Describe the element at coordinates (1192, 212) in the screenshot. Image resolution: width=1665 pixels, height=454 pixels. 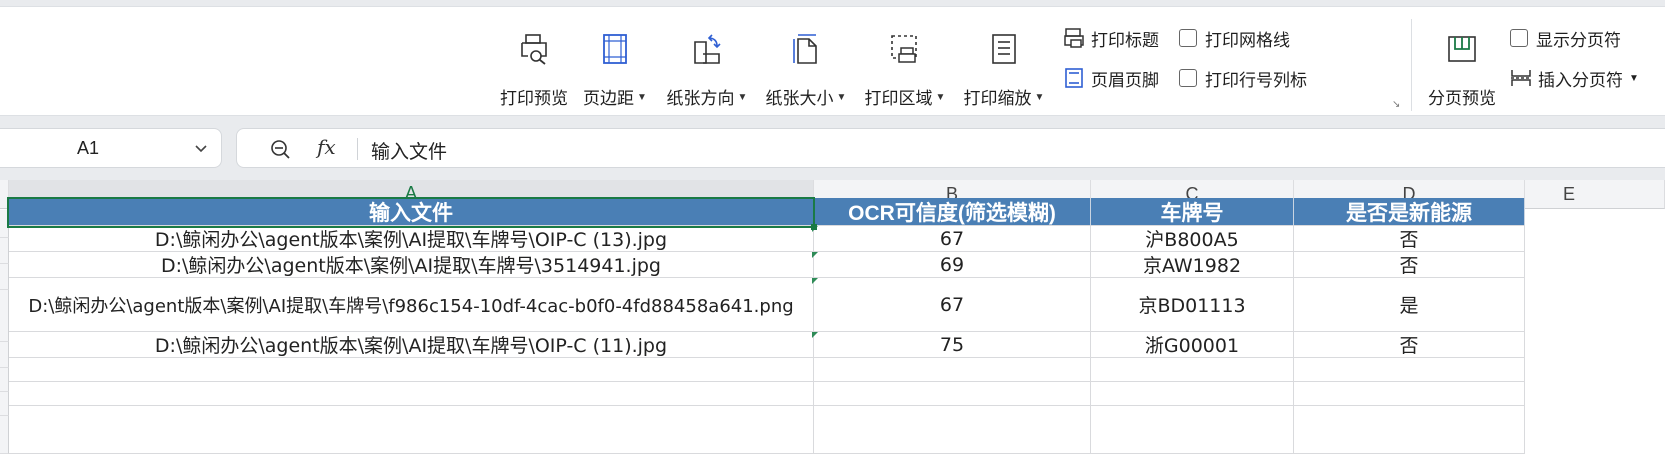
I see `table-header-cell: 车牌号` at that location.